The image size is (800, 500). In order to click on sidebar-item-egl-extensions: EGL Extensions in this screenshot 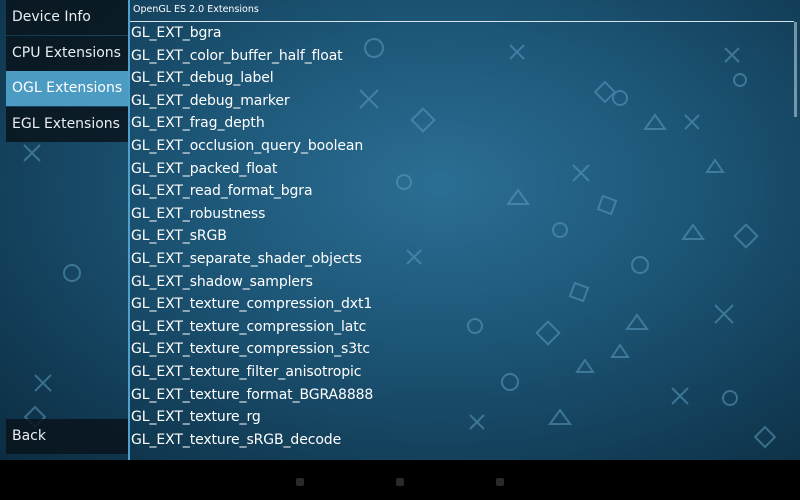, I will do `click(67, 124)`.